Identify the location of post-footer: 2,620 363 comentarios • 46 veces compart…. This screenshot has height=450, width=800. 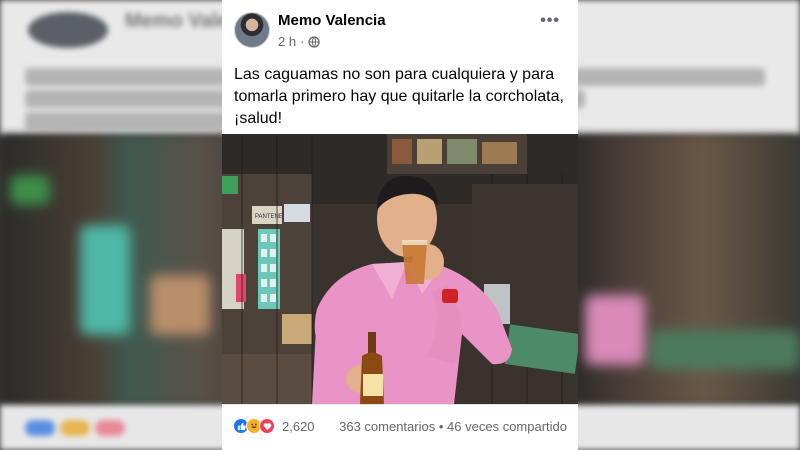
(400, 427).